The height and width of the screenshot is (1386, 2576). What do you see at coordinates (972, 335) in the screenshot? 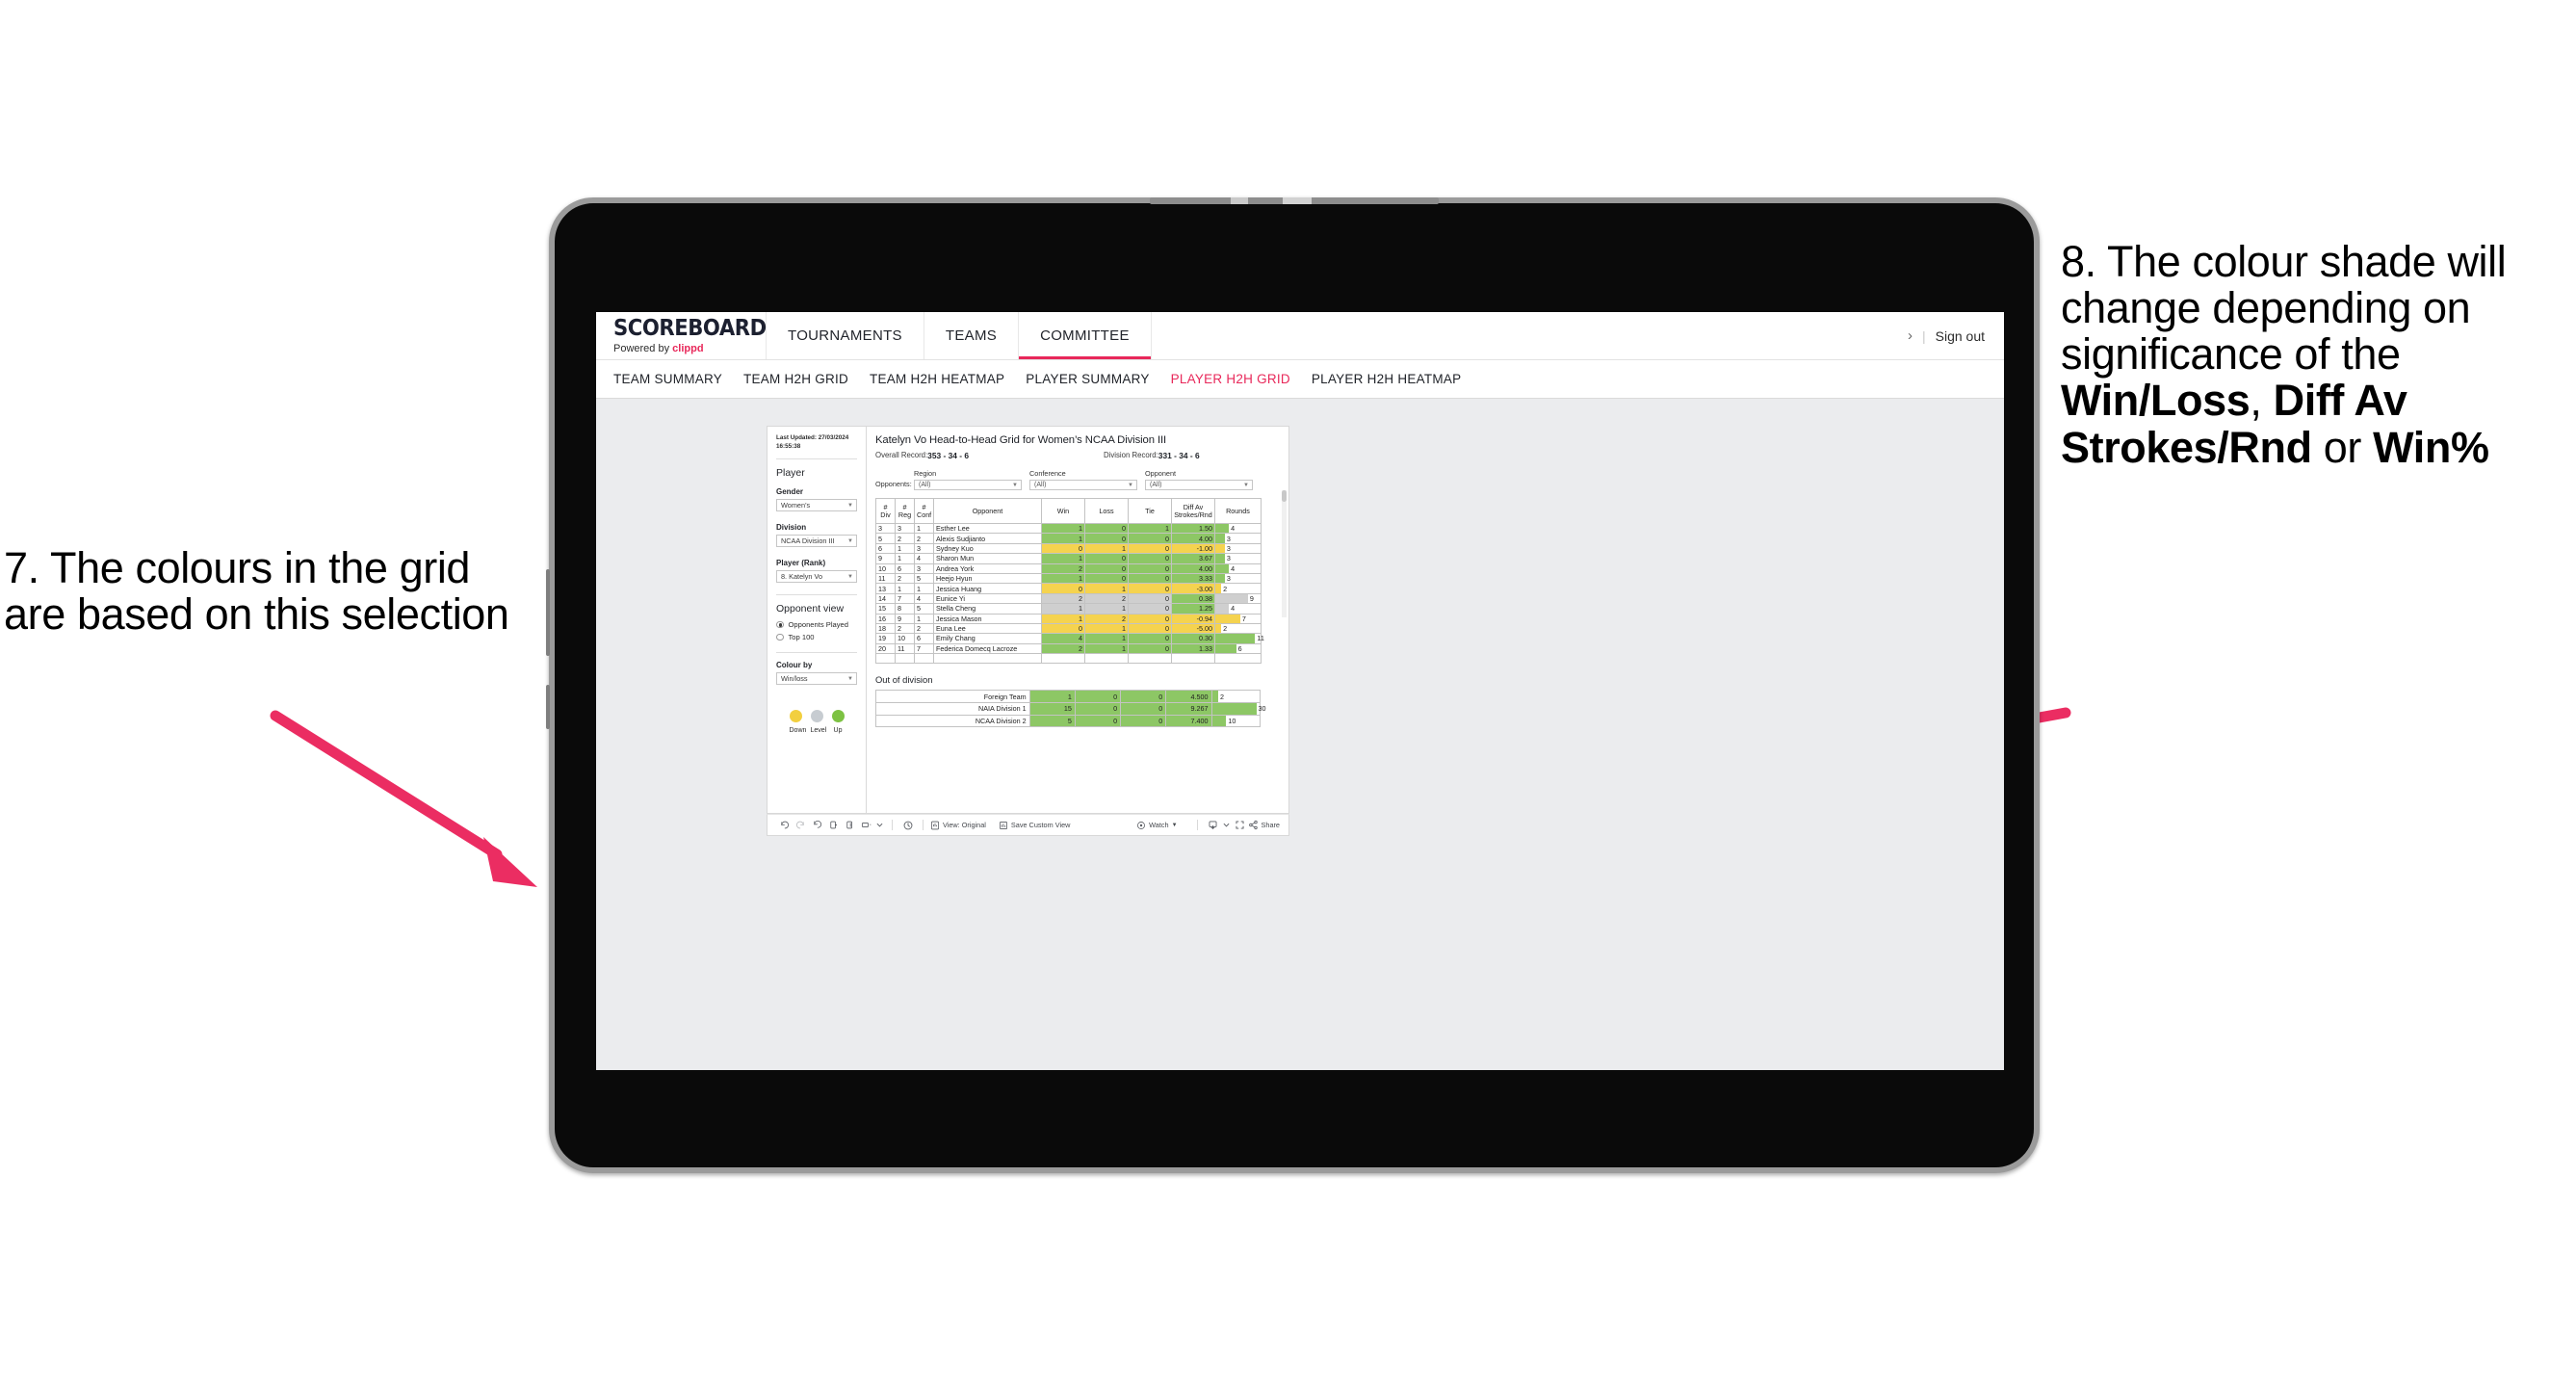
I see `nav-tab-teams: TEAMS` at bounding box center [972, 335].